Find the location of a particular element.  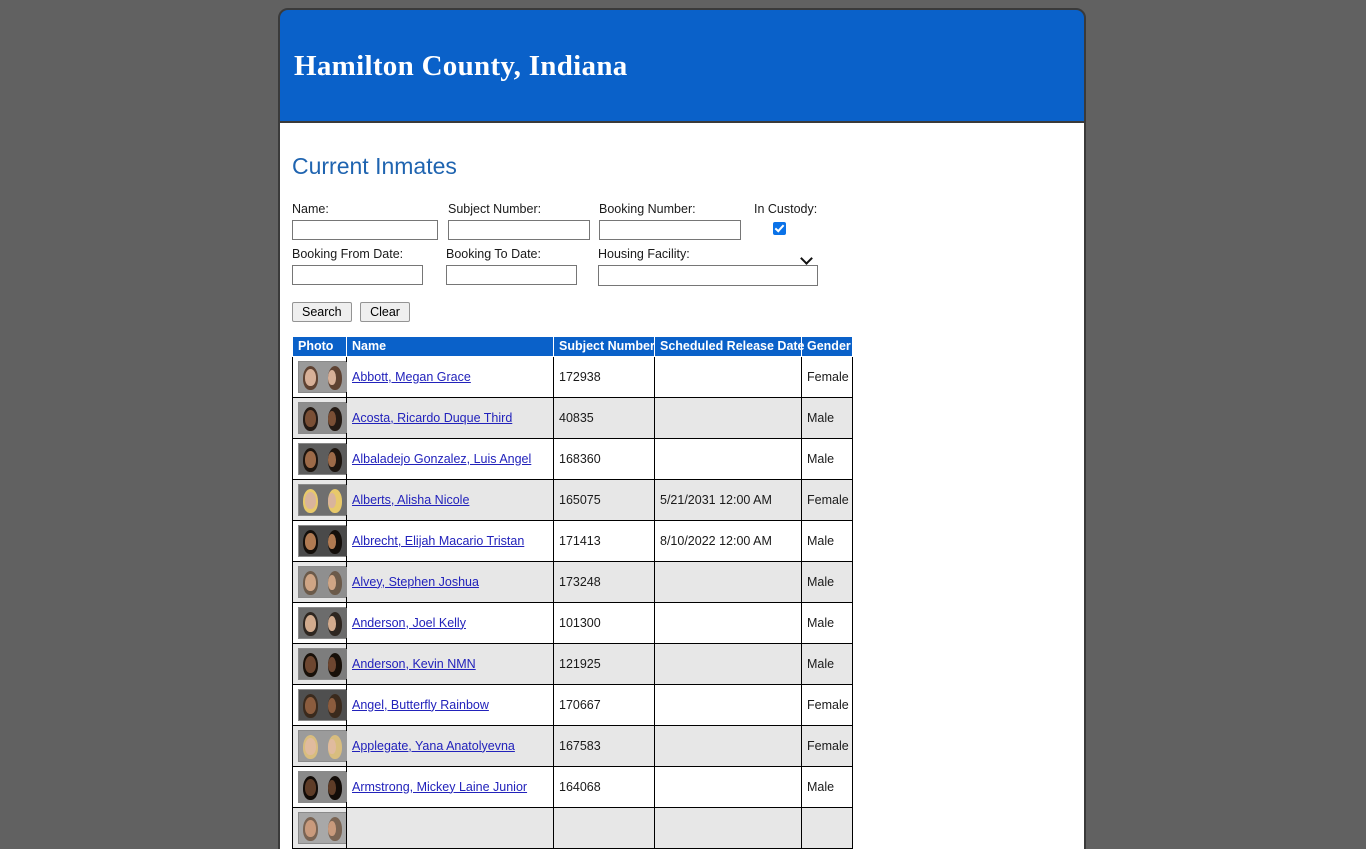

table-row: Anderson, Kevin NMN 121925 Male is located at coordinates (572, 663).